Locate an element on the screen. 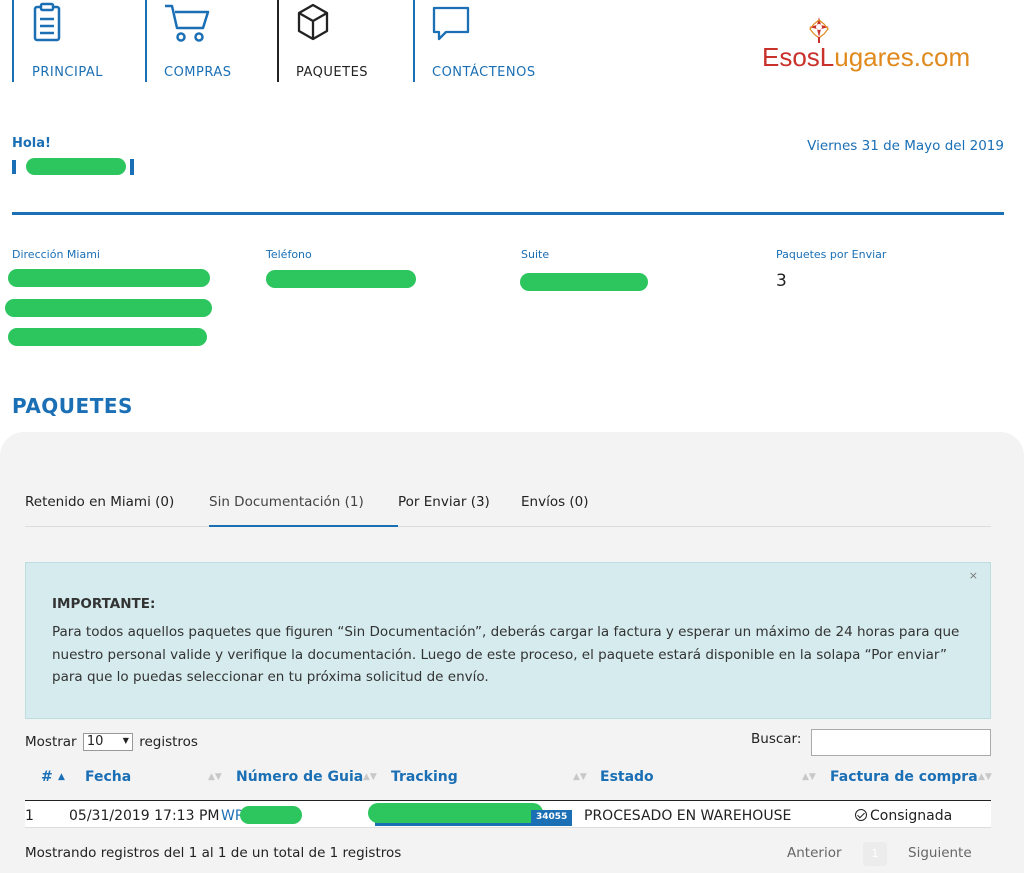 The image size is (1024, 873). page-number-button: 1 is located at coordinates (875, 854).